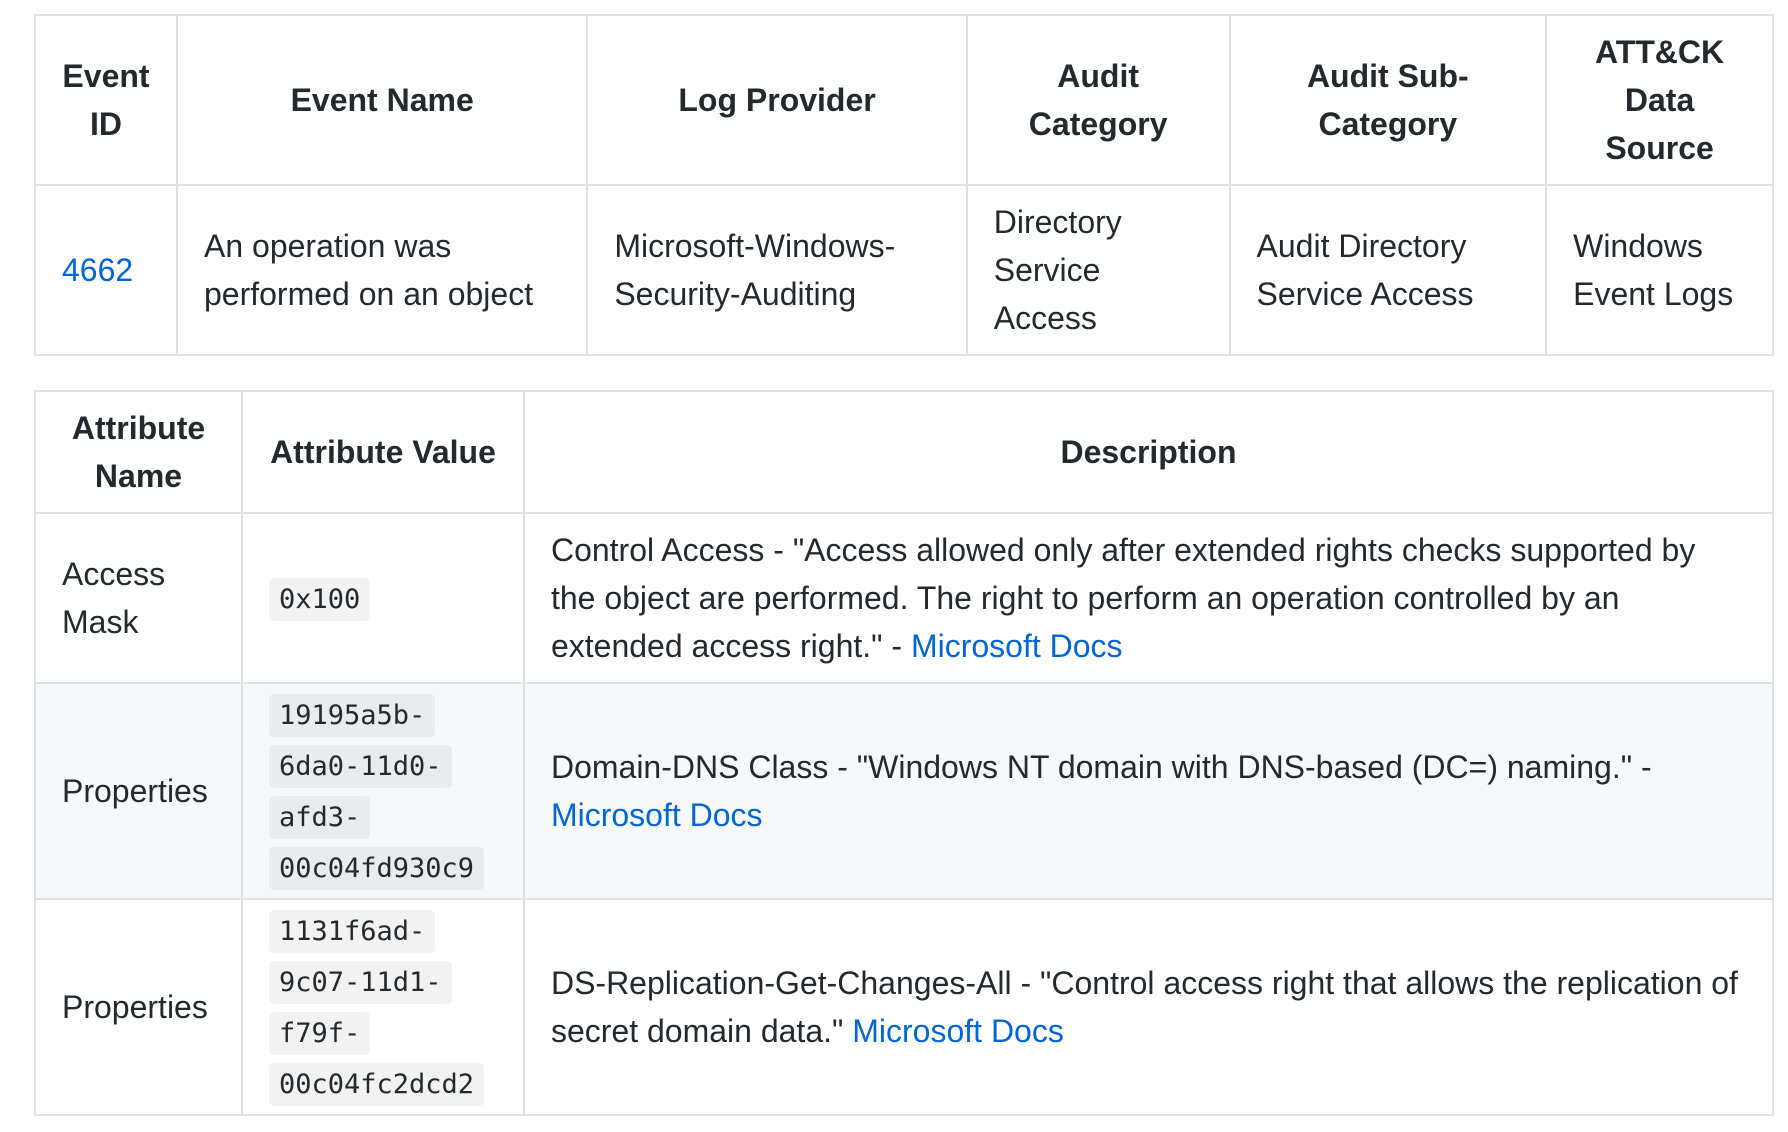 The image size is (1788, 1132). What do you see at coordinates (319, 599) in the screenshot?
I see `attribute-value-code: 0x100` at bounding box center [319, 599].